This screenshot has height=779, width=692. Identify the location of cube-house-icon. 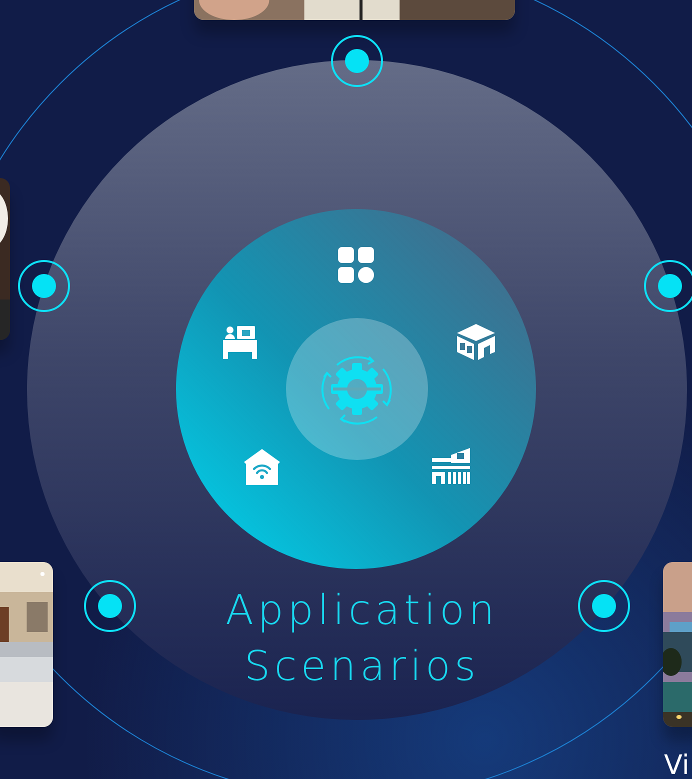
(476, 342).